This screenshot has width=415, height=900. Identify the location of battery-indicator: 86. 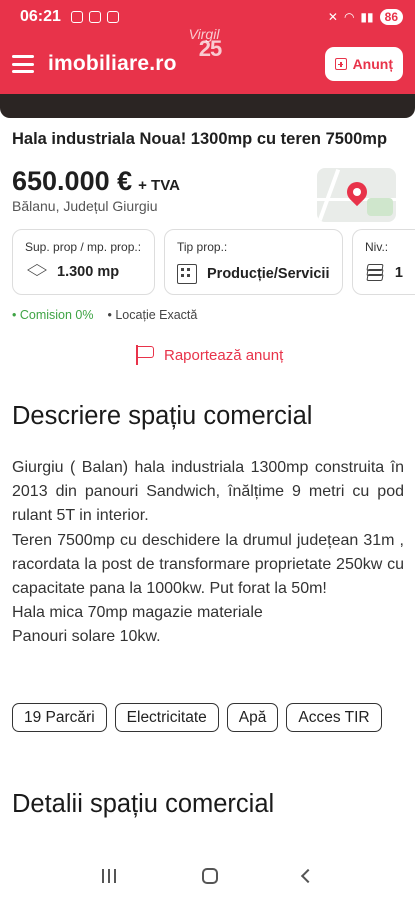
(391, 17).